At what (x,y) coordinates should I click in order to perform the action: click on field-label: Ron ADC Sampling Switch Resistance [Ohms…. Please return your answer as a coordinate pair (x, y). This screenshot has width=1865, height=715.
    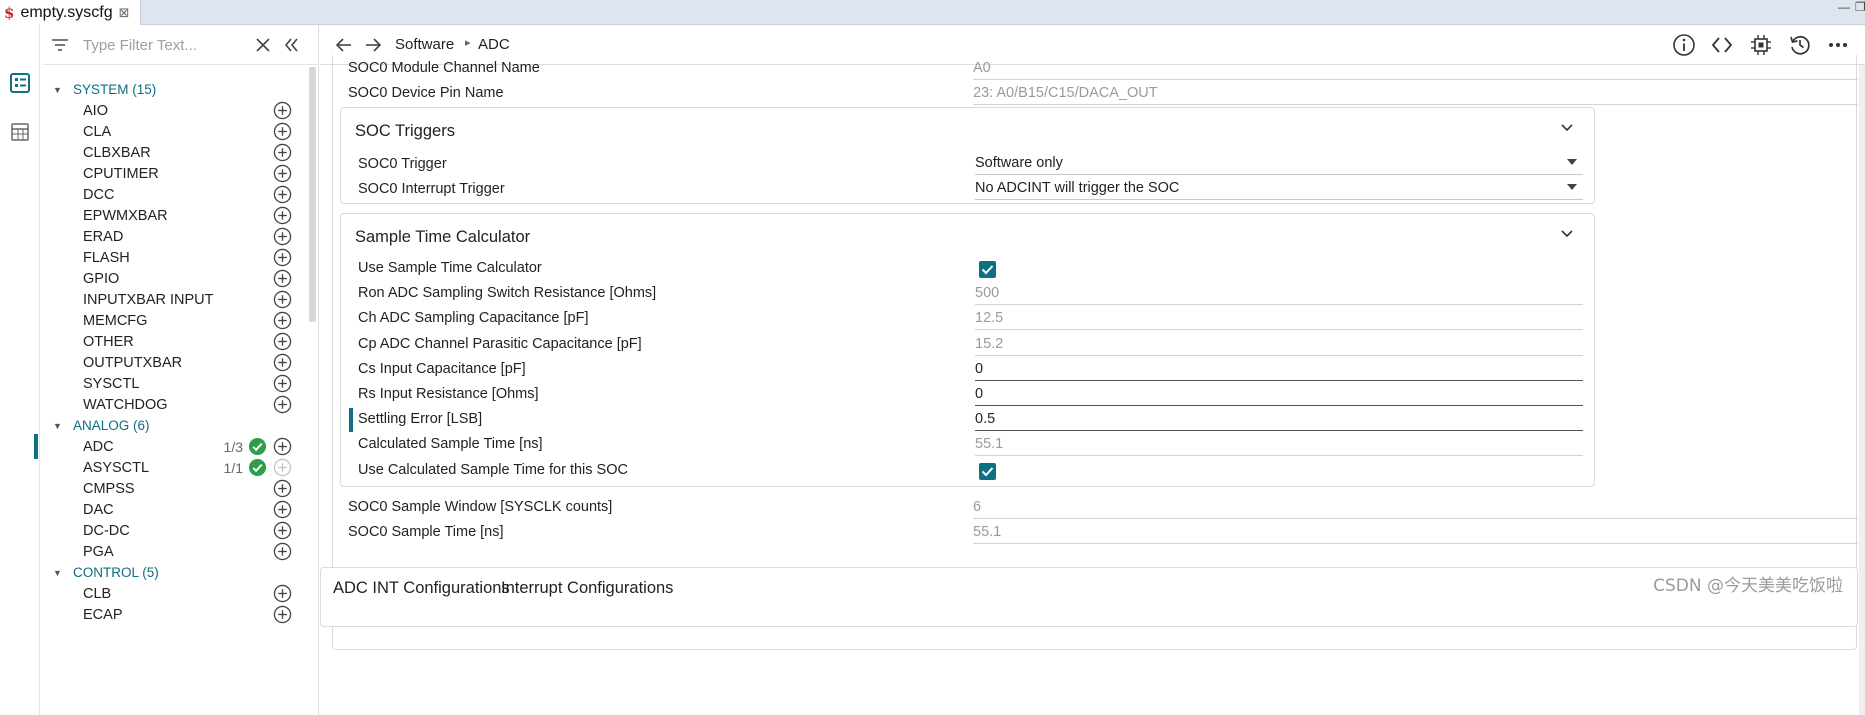
    Looking at the image, I should click on (507, 293).